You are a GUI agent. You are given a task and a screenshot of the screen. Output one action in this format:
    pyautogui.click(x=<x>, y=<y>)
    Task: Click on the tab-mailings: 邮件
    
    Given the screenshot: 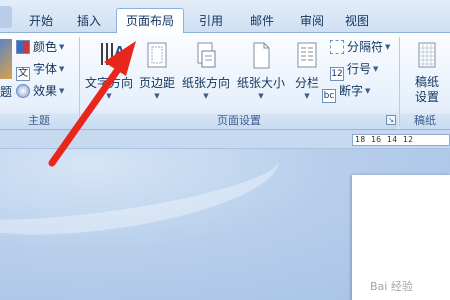 What is the action you would take?
    pyautogui.click(x=262, y=21)
    